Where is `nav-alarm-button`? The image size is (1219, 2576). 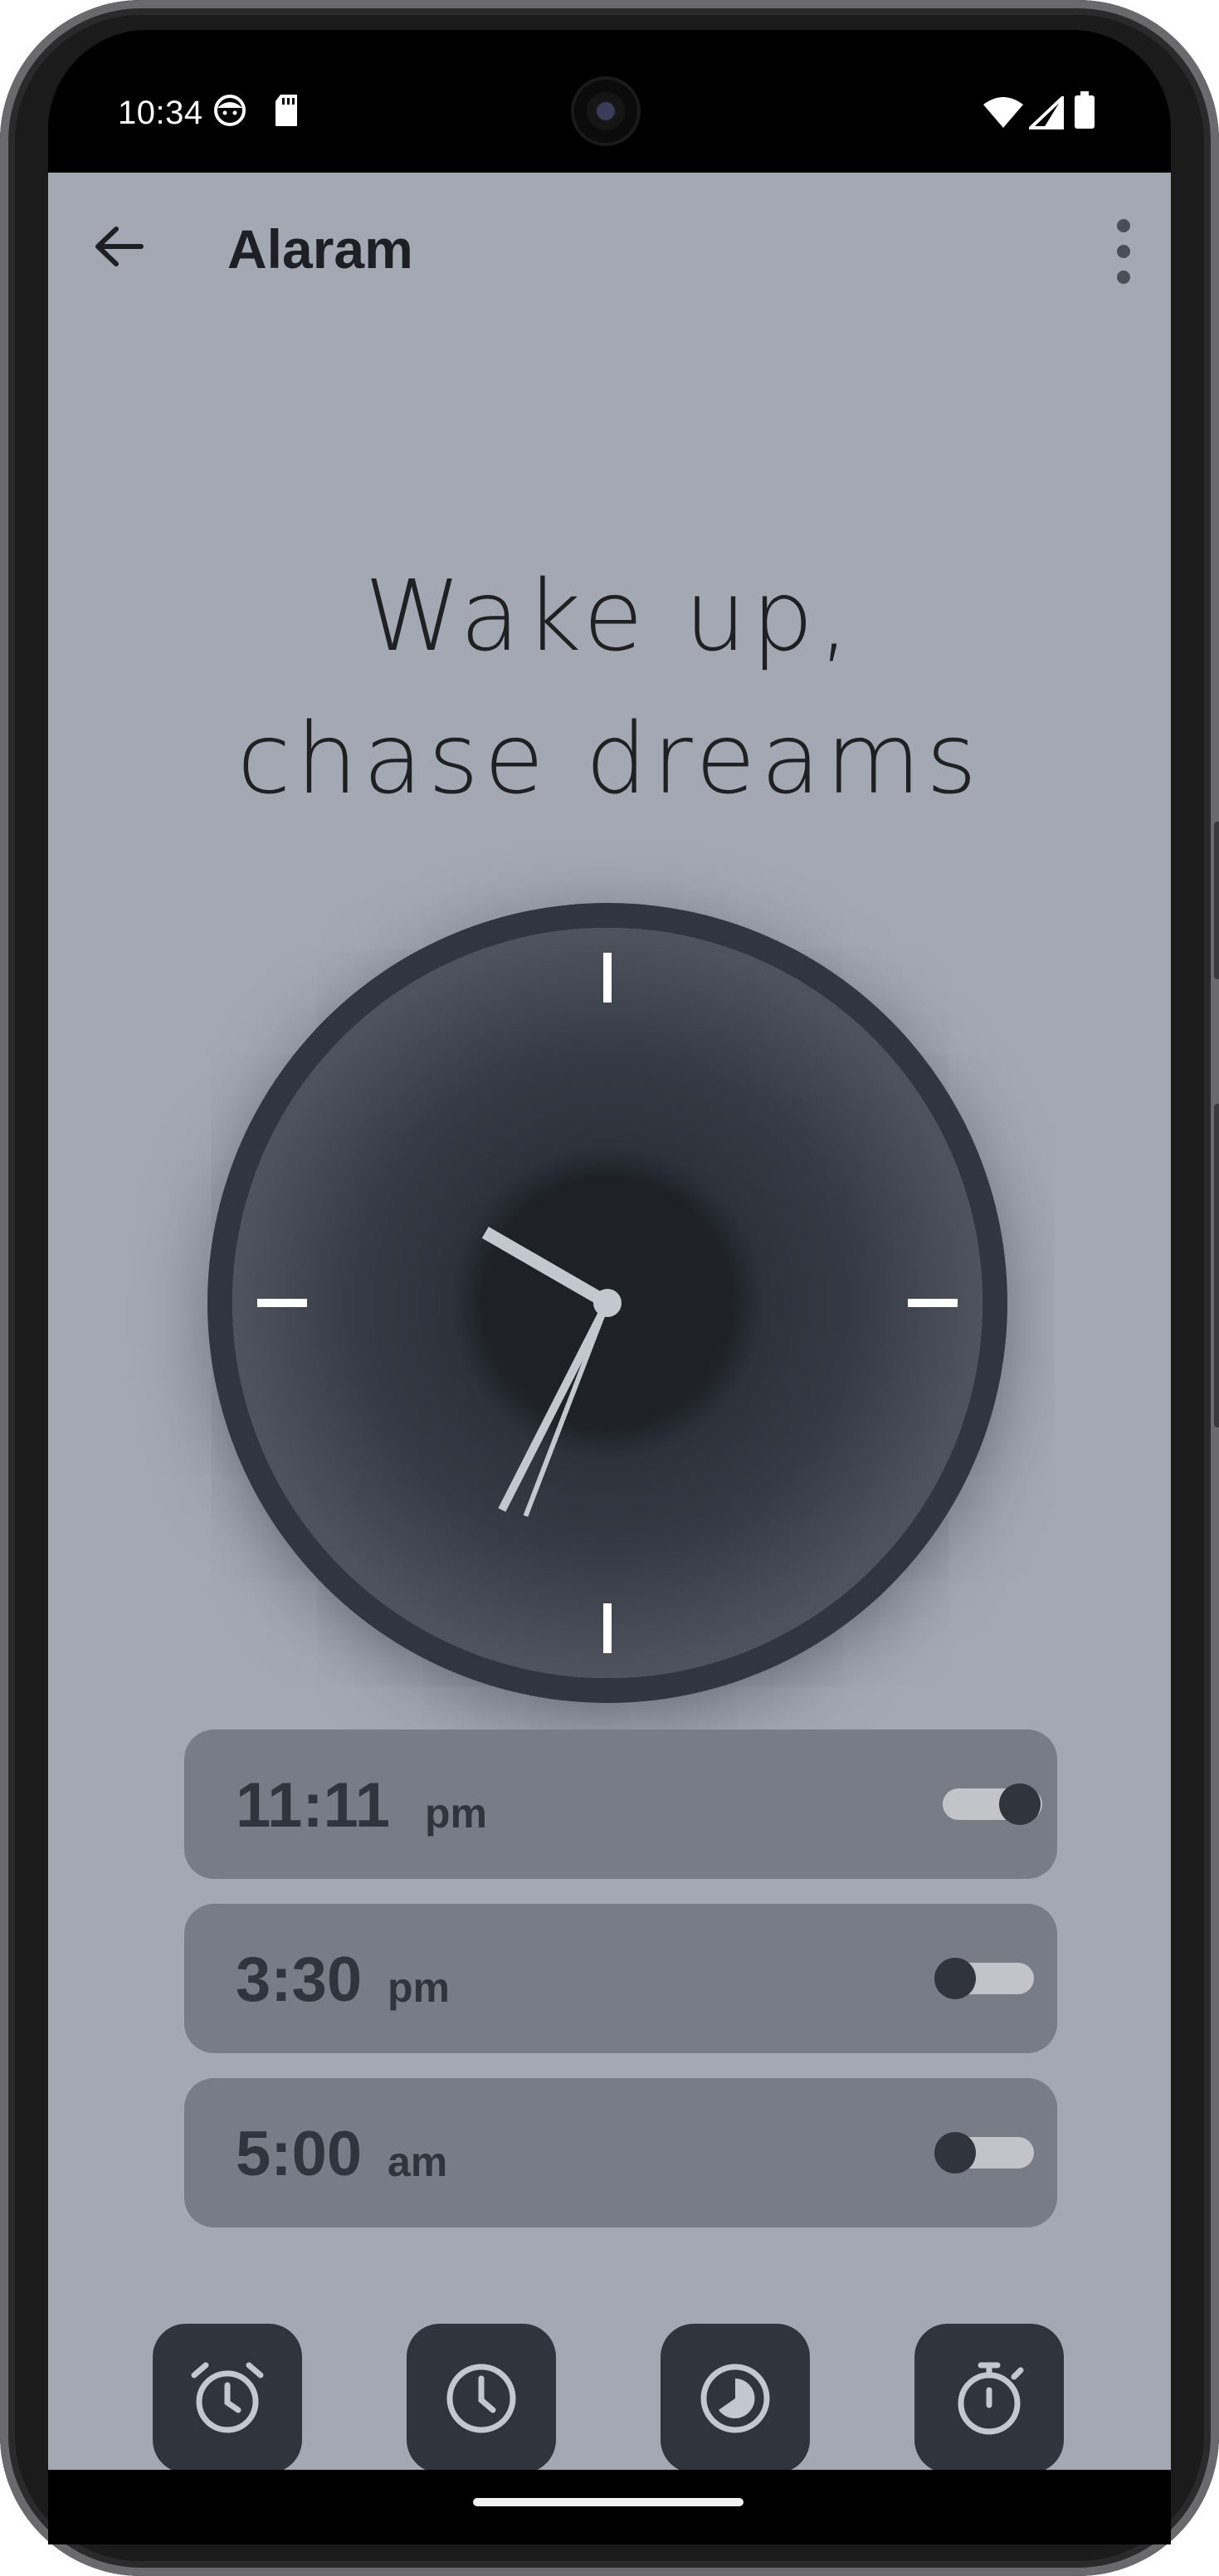
nav-alarm-button is located at coordinates (228, 2397).